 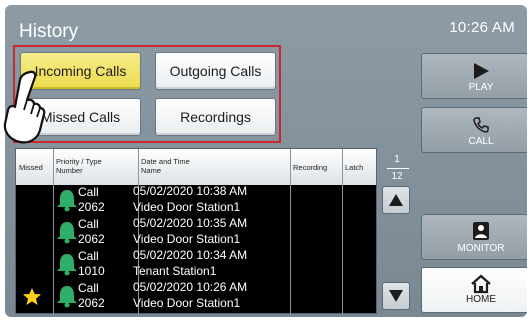 What do you see at coordinates (481, 299) in the screenshot?
I see `home-label: HOME` at bounding box center [481, 299].